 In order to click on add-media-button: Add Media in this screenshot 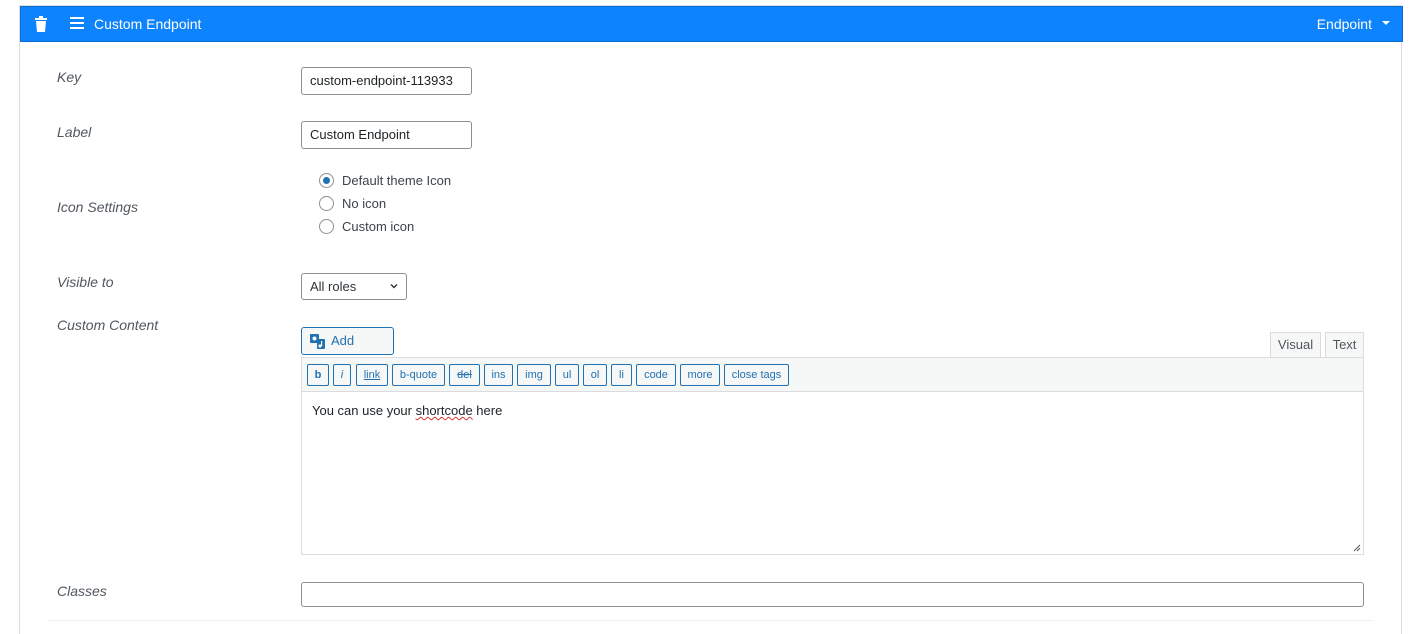, I will do `click(347, 350)`.